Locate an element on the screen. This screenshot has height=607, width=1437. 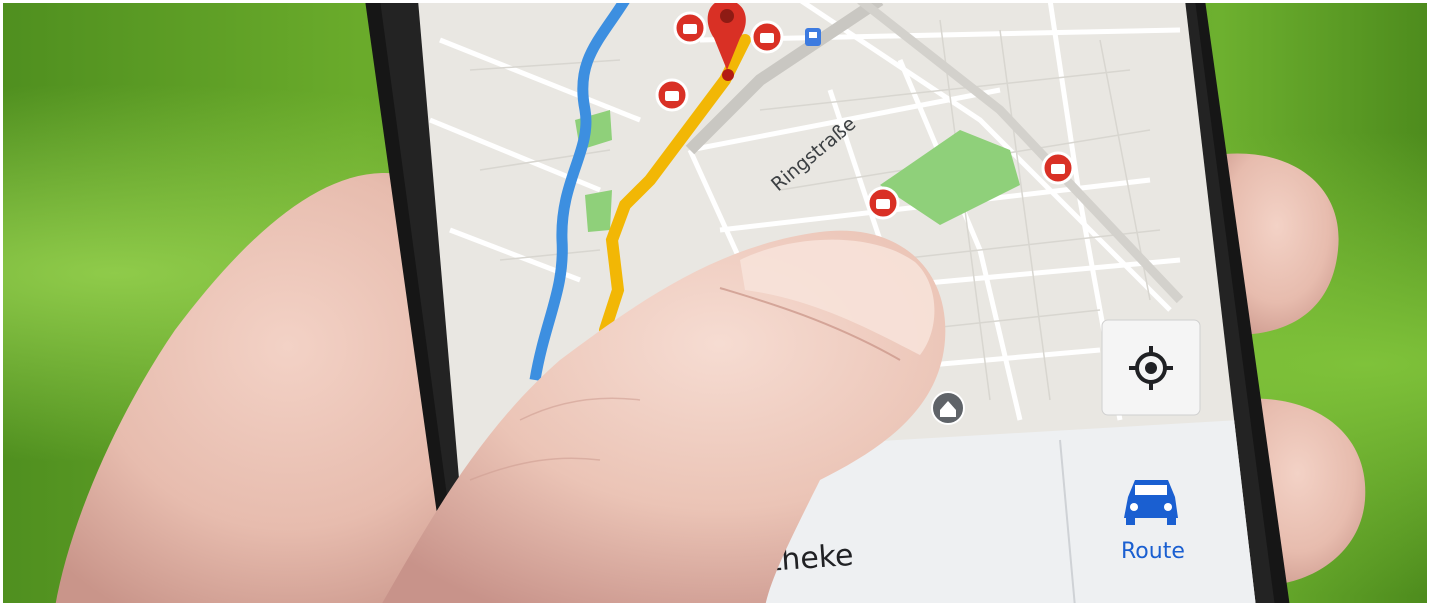
home-icon is located at coordinates (948, 408).